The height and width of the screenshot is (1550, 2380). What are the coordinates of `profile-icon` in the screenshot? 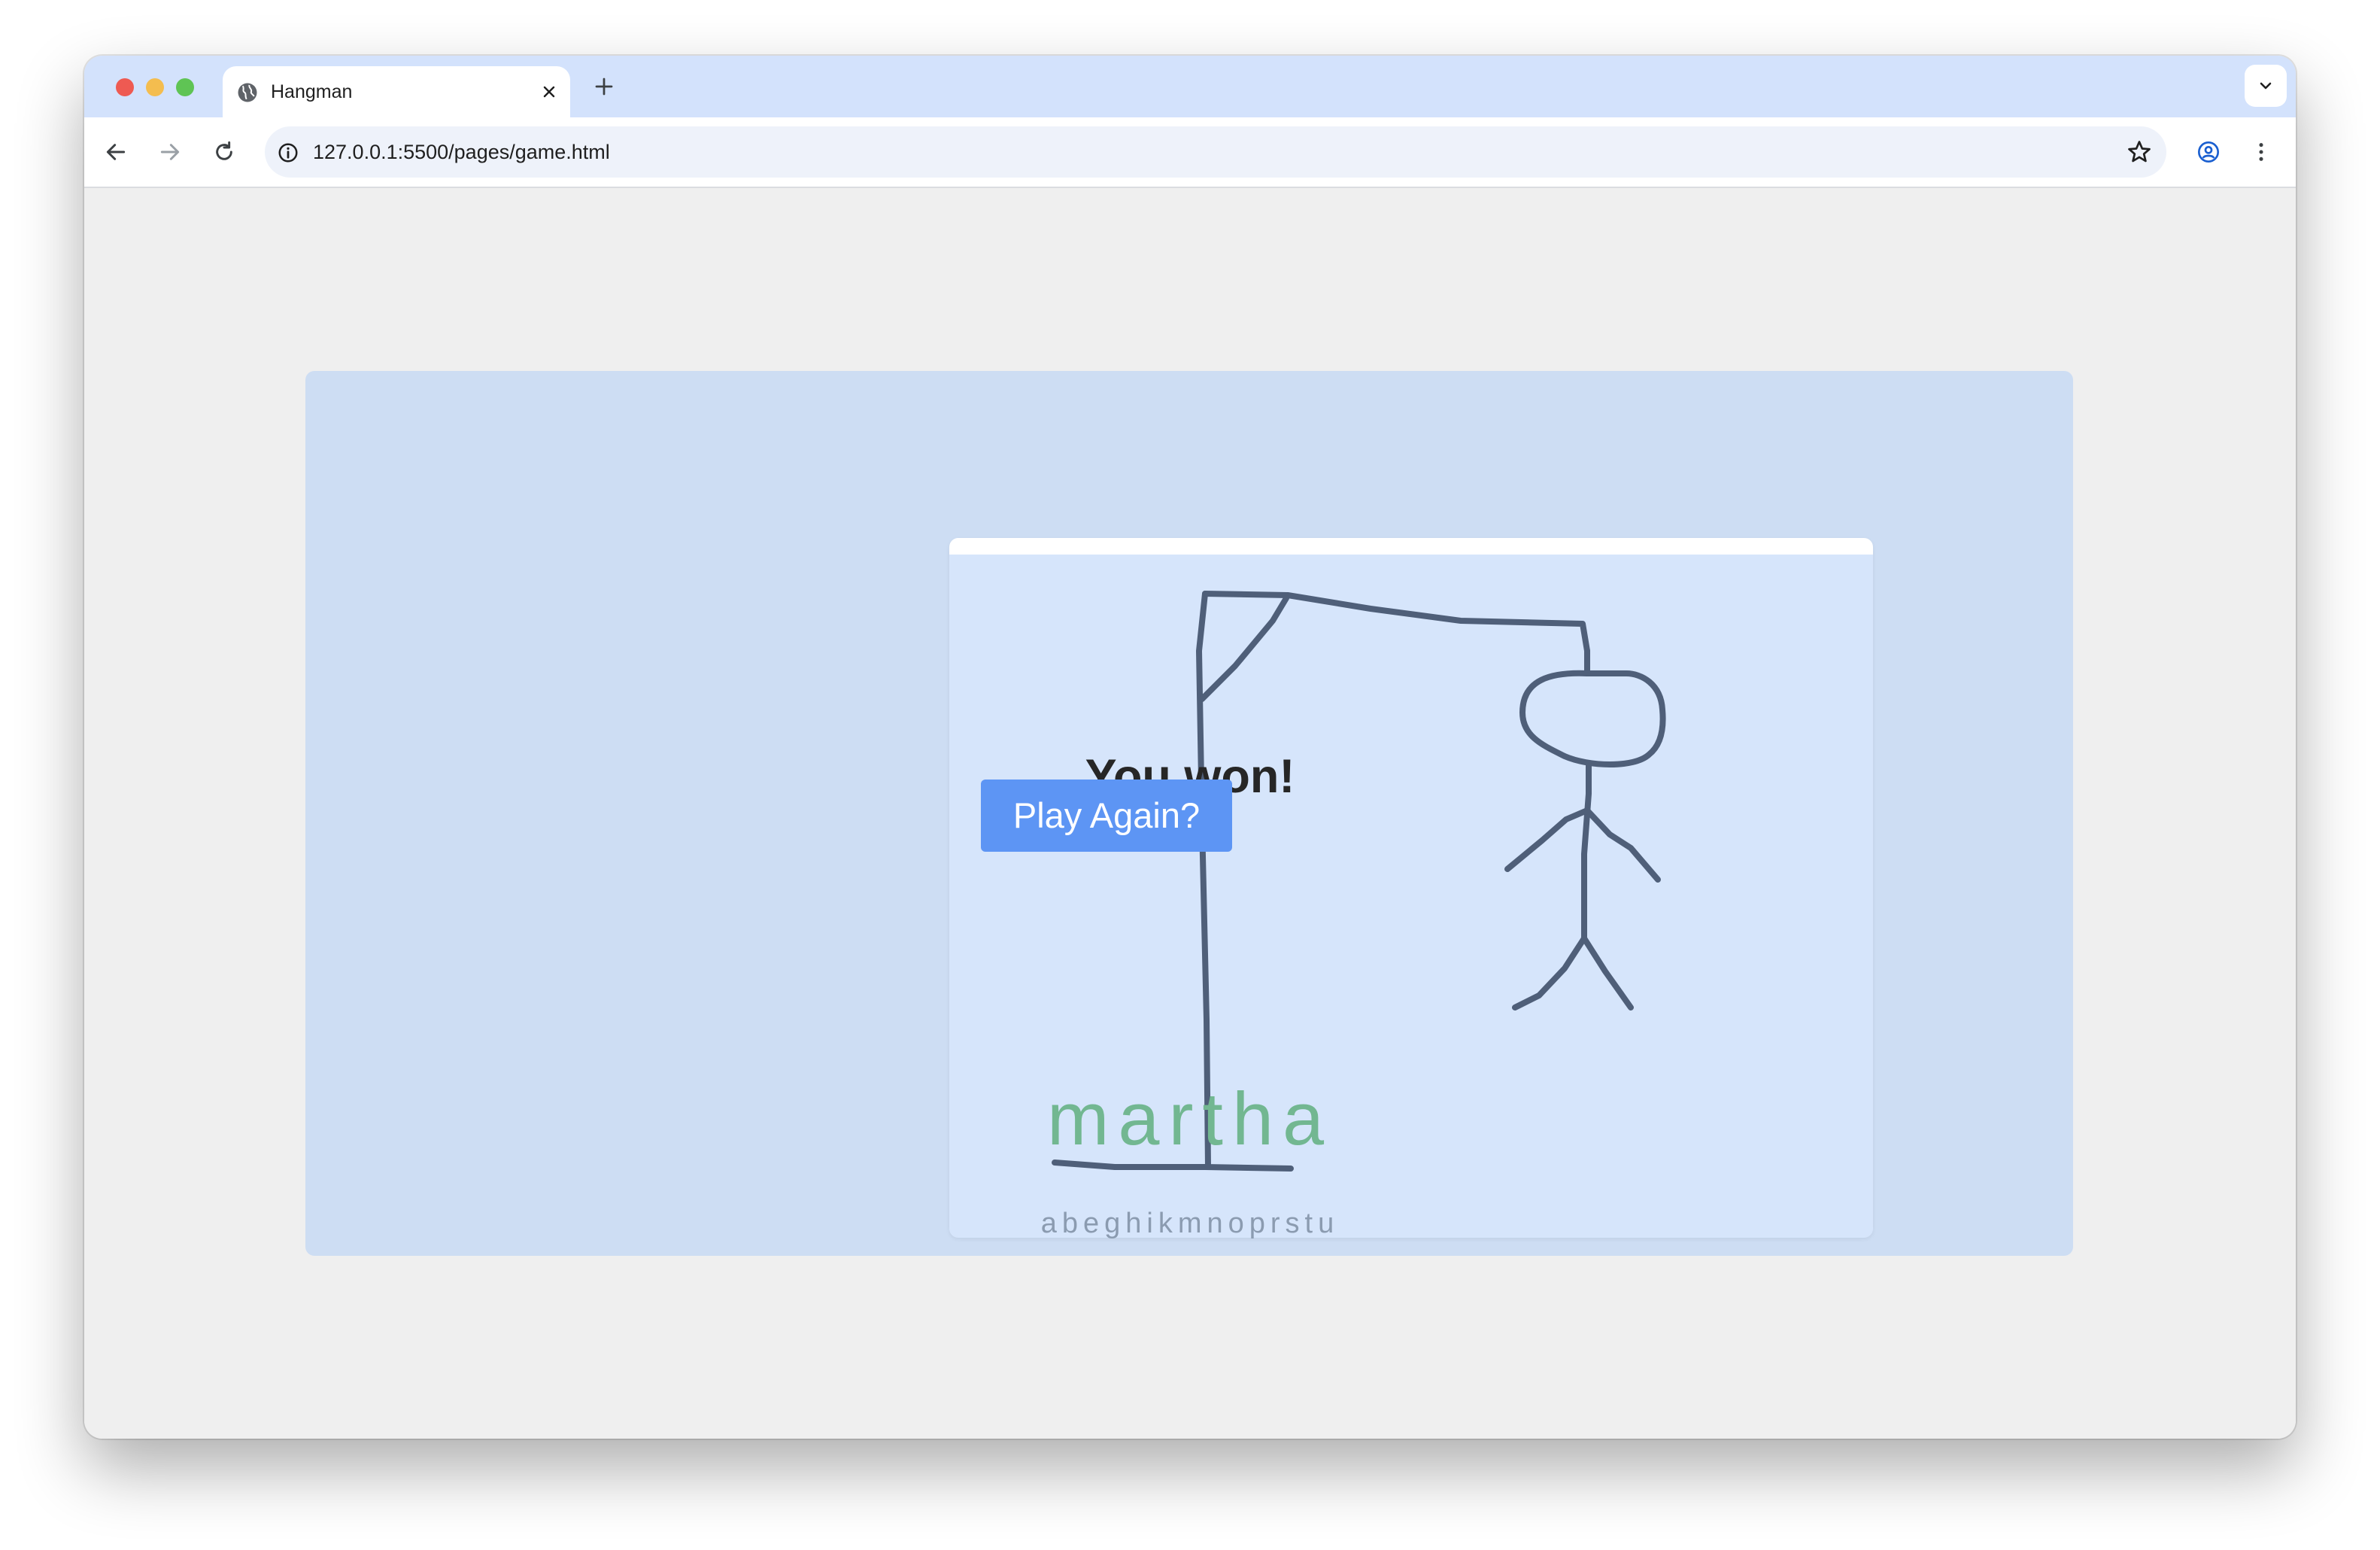 It's located at (2208, 152).